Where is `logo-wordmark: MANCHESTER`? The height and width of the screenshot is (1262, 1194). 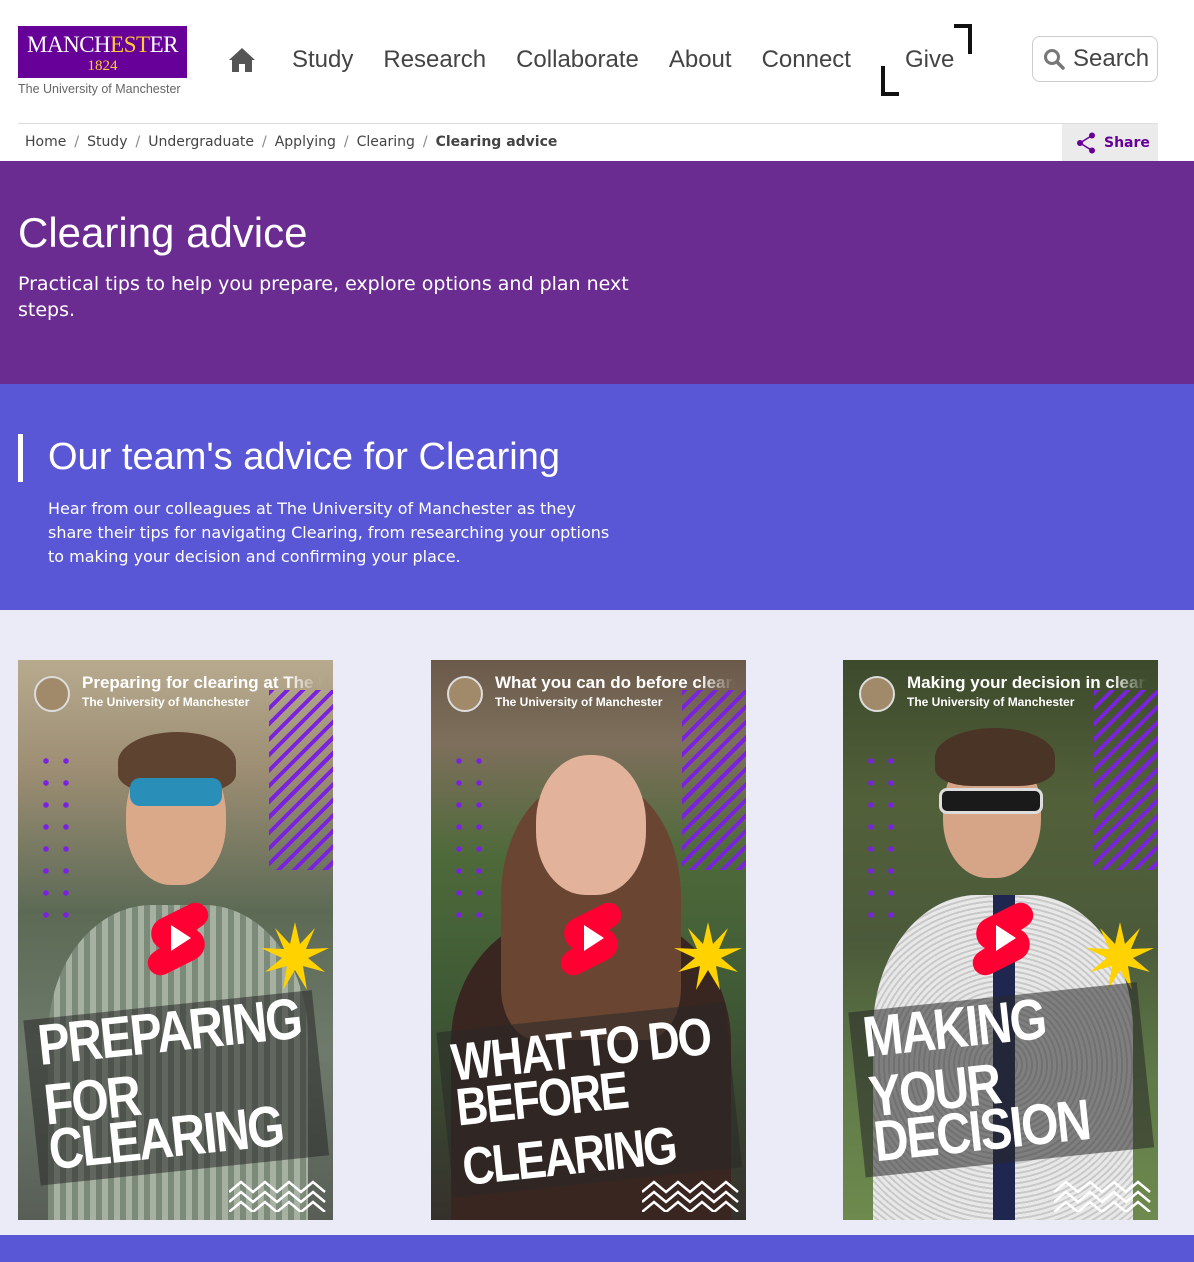
logo-wordmark: MANCHESTER is located at coordinates (102, 44).